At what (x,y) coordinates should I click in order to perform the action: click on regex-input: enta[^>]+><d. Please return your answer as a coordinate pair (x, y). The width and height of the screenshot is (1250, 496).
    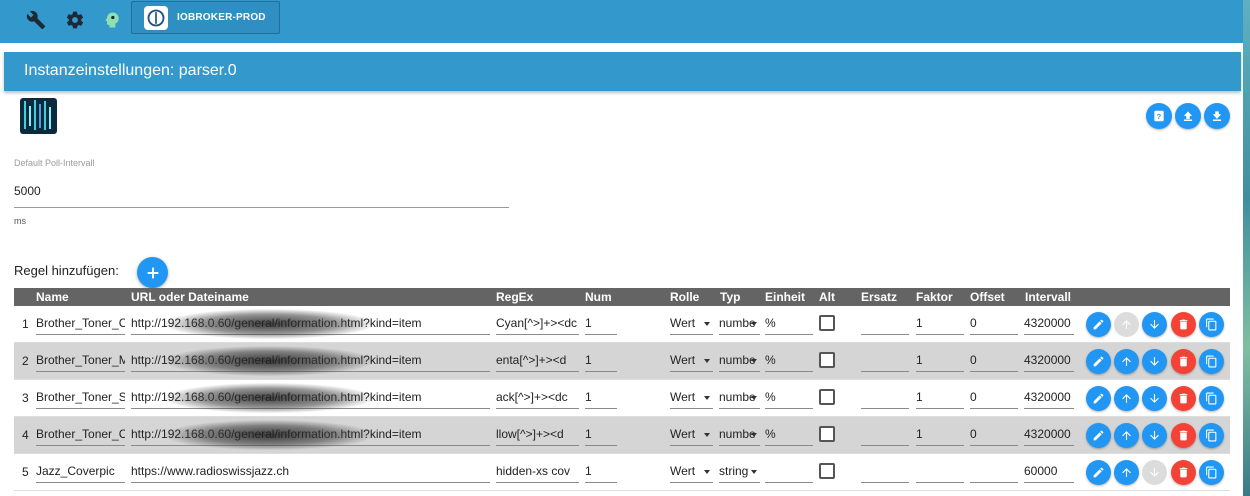
    Looking at the image, I should click on (537, 362).